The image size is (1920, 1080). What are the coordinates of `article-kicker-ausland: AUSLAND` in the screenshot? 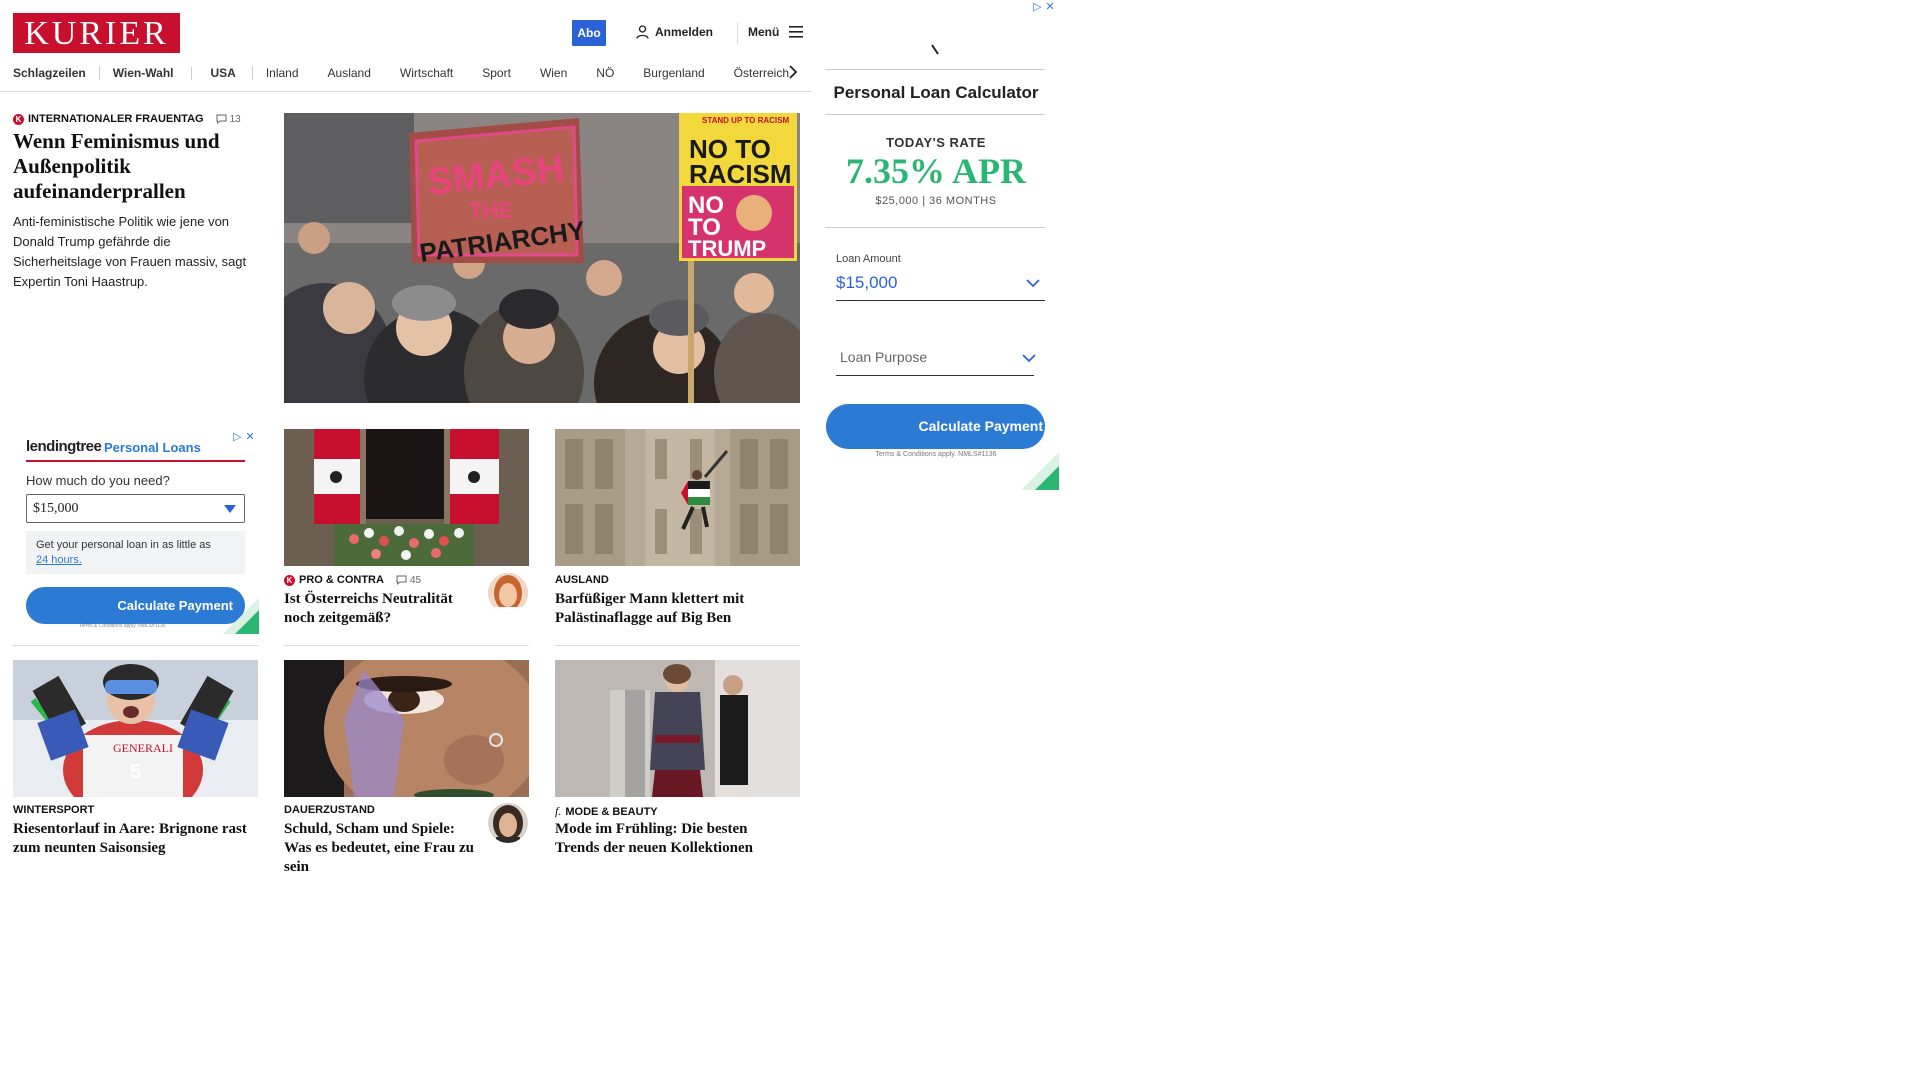 It's located at (582, 580).